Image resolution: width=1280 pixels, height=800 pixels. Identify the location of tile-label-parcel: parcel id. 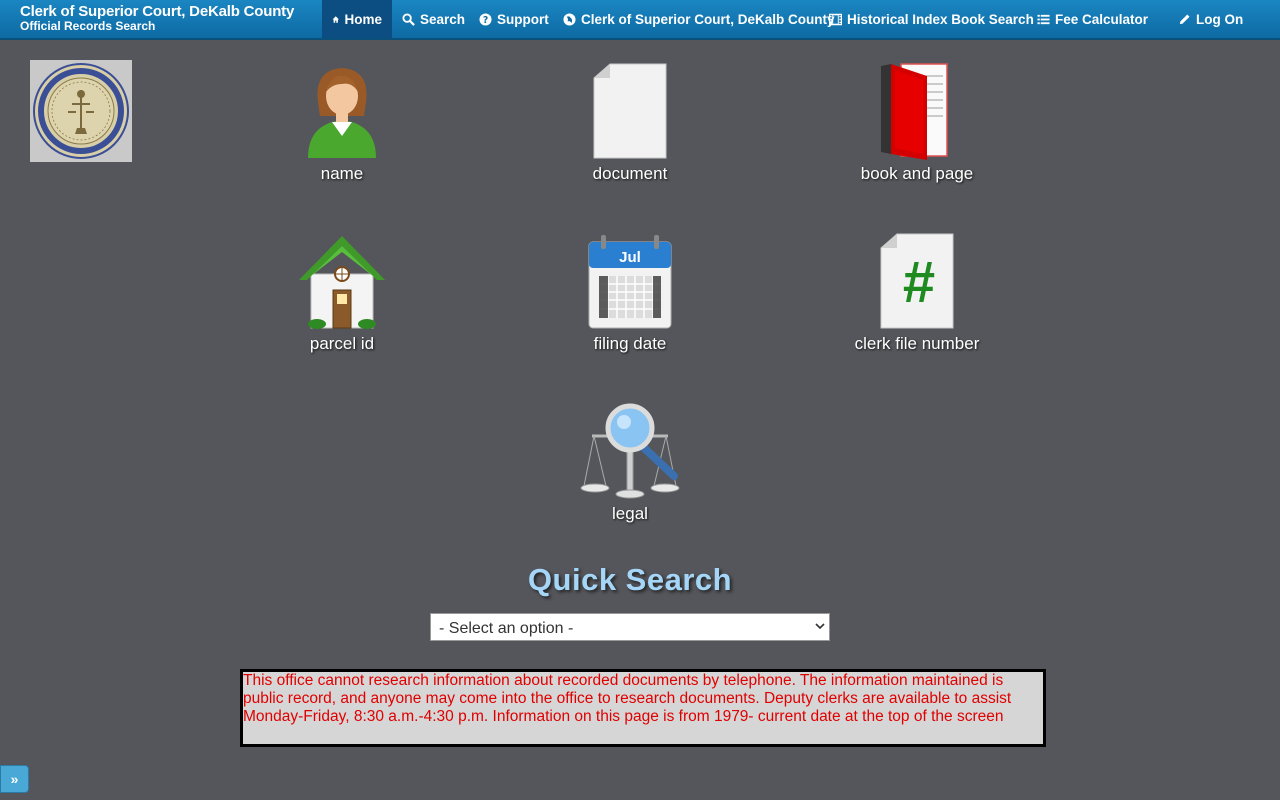
(342, 343).